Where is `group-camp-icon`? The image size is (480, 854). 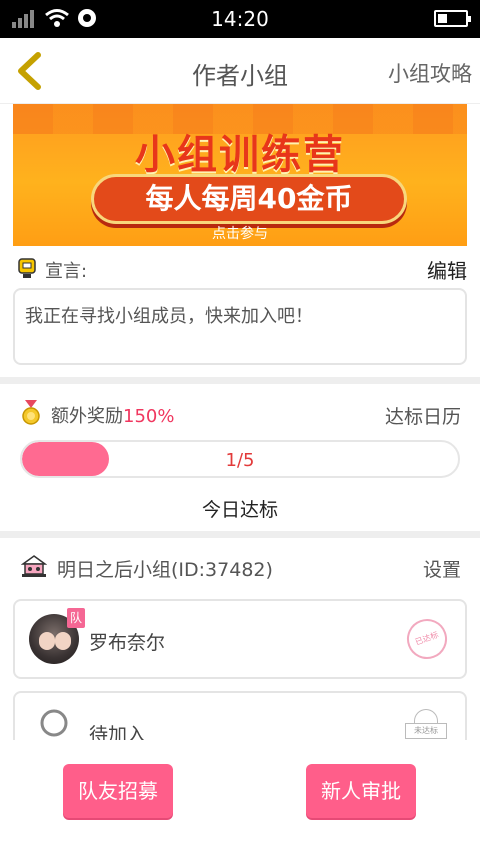 group-camp-icon is located at coordinates (34, 566).